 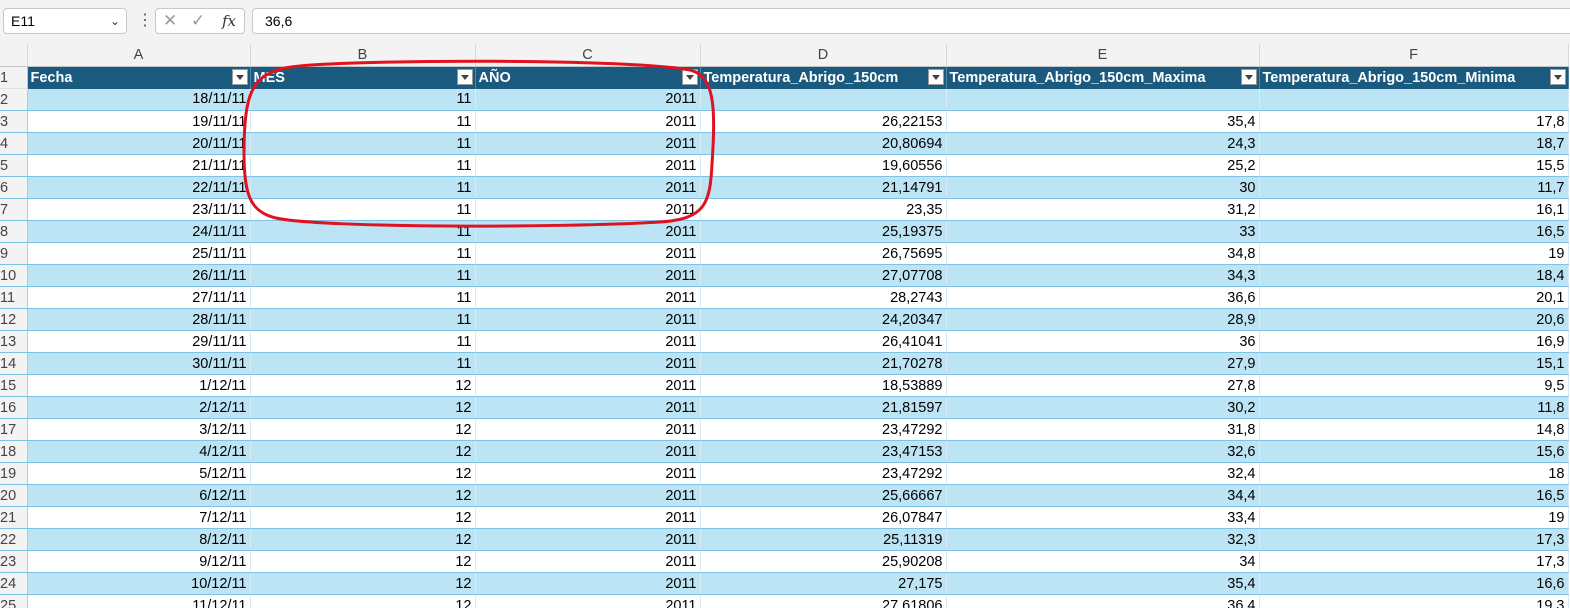 What do you see at coordinates (139, 539) in the screenshot?
I see `cell-fecha: 8/12/11` at bounding box center [139, 539].